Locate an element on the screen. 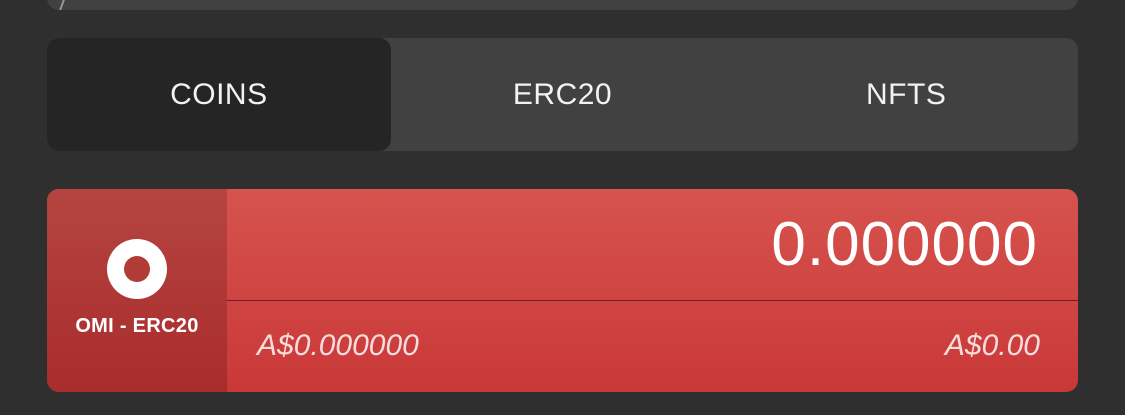  asset-card-identity: OMI - ERC20 is located at coordinates (137, 290).